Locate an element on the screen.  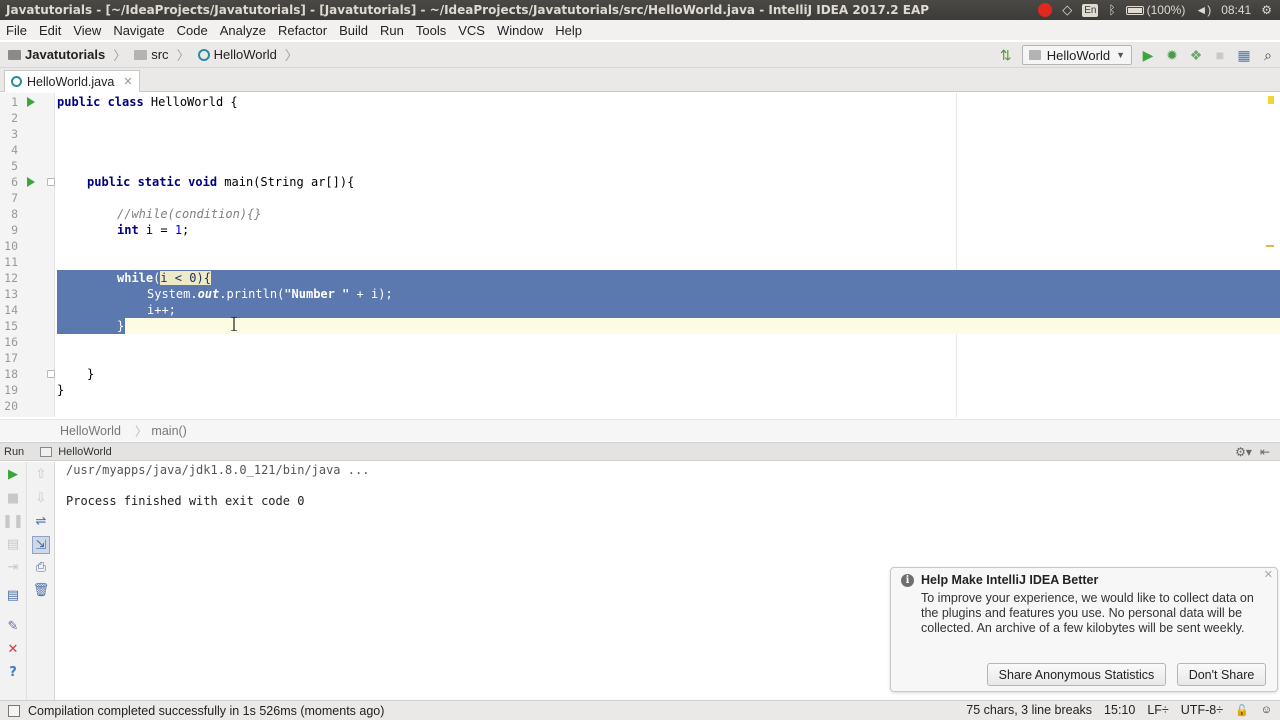
line-number: 20 is located at coordinates (11, 406).